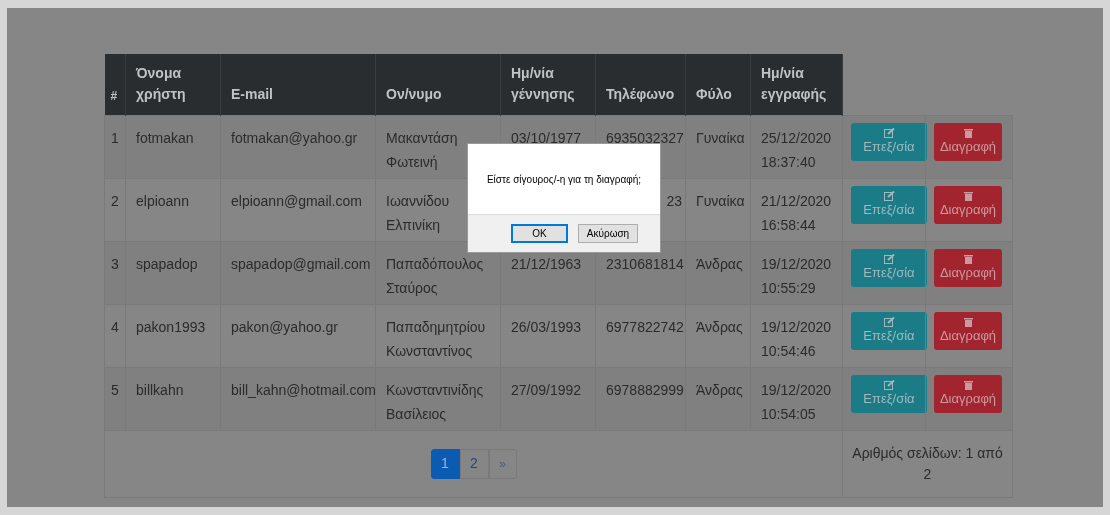  I want to click on row-number: 5, so click(115, 389).